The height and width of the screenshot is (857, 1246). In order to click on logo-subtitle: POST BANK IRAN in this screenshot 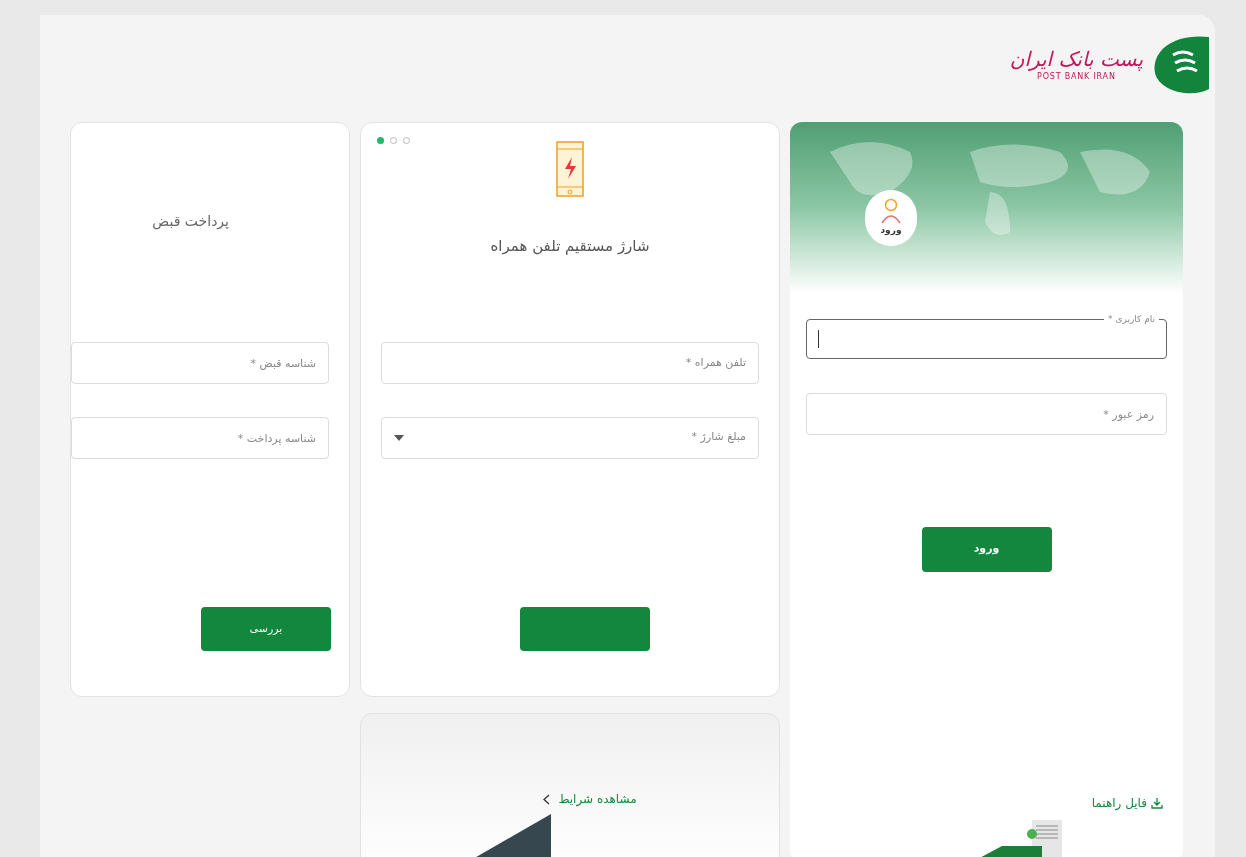, I will do `click(1076, 77)`.